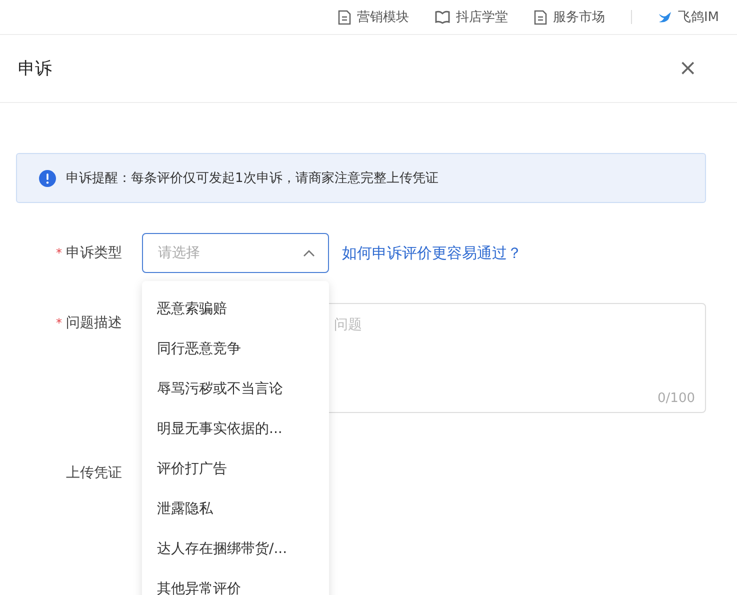 This screenshot has width=737, height=595. What do you see at coordinates (471, 17) in the screenshot?
I see `nav-link: 抖店学堂` at bounding box center [471, 17].